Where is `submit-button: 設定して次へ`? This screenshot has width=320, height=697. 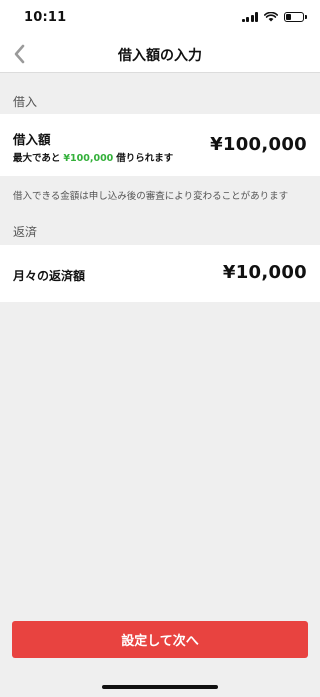 submit-button: 設定して次へ is located at coordinates (160, 639).